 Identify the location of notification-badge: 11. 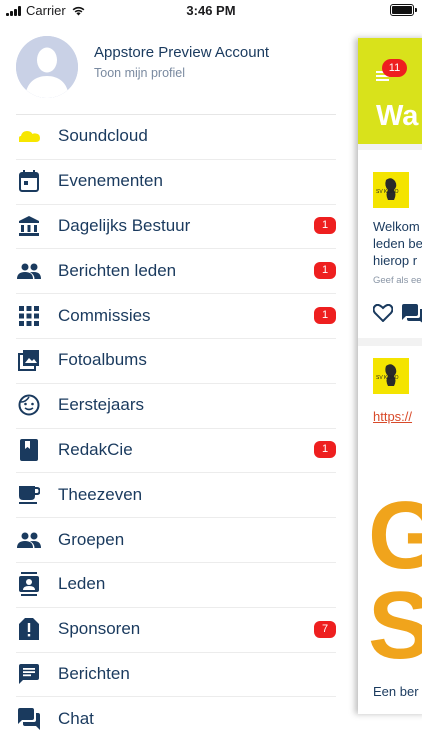
(394, 68).